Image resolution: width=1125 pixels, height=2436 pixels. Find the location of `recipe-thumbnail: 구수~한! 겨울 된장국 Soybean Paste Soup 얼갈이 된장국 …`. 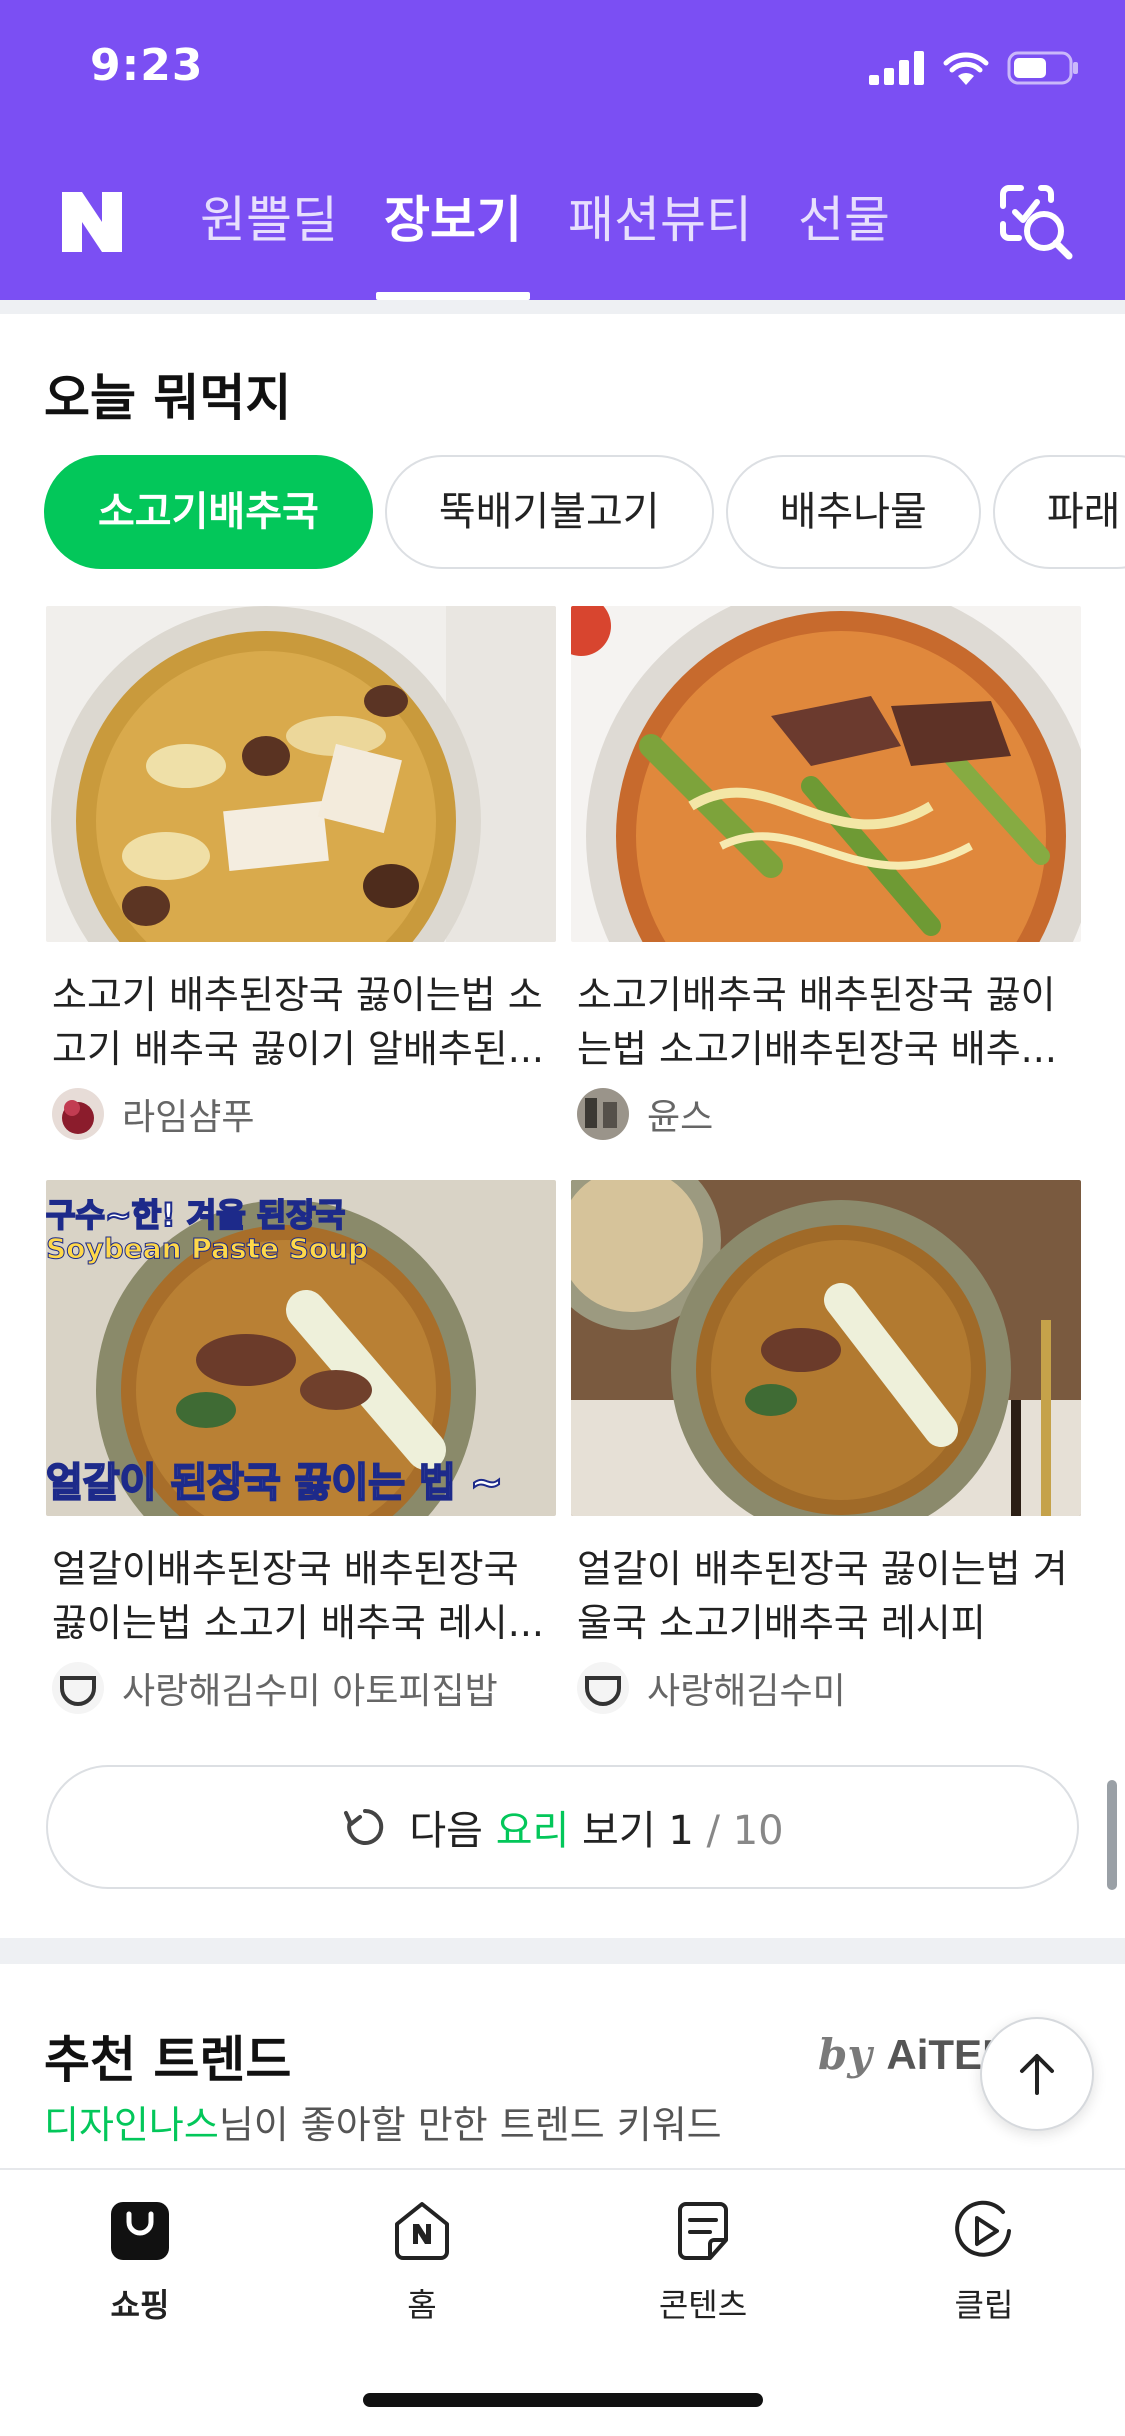

recipe-thumbnail: 구수~한! 겨울 된장국 Soybean Paste Soup 얼갈이 된장국 … is located at coordinates (301, 1348).